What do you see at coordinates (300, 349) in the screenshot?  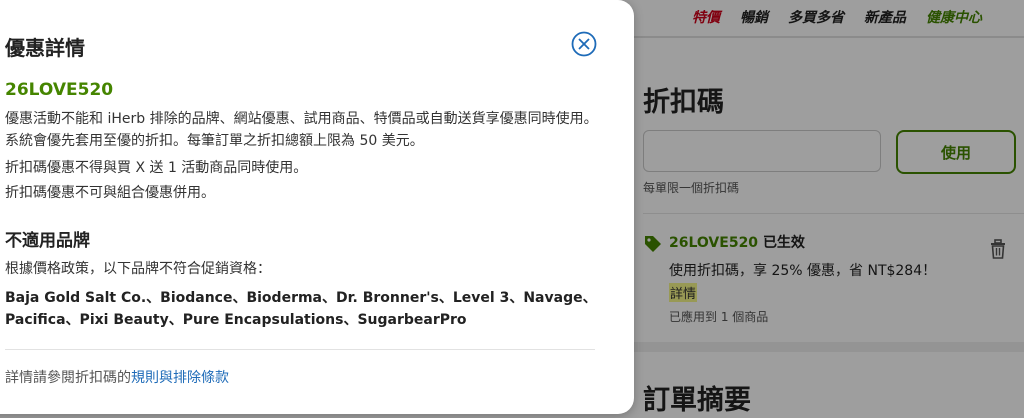 I see `modal-divider` at bounding box center [300, 349].